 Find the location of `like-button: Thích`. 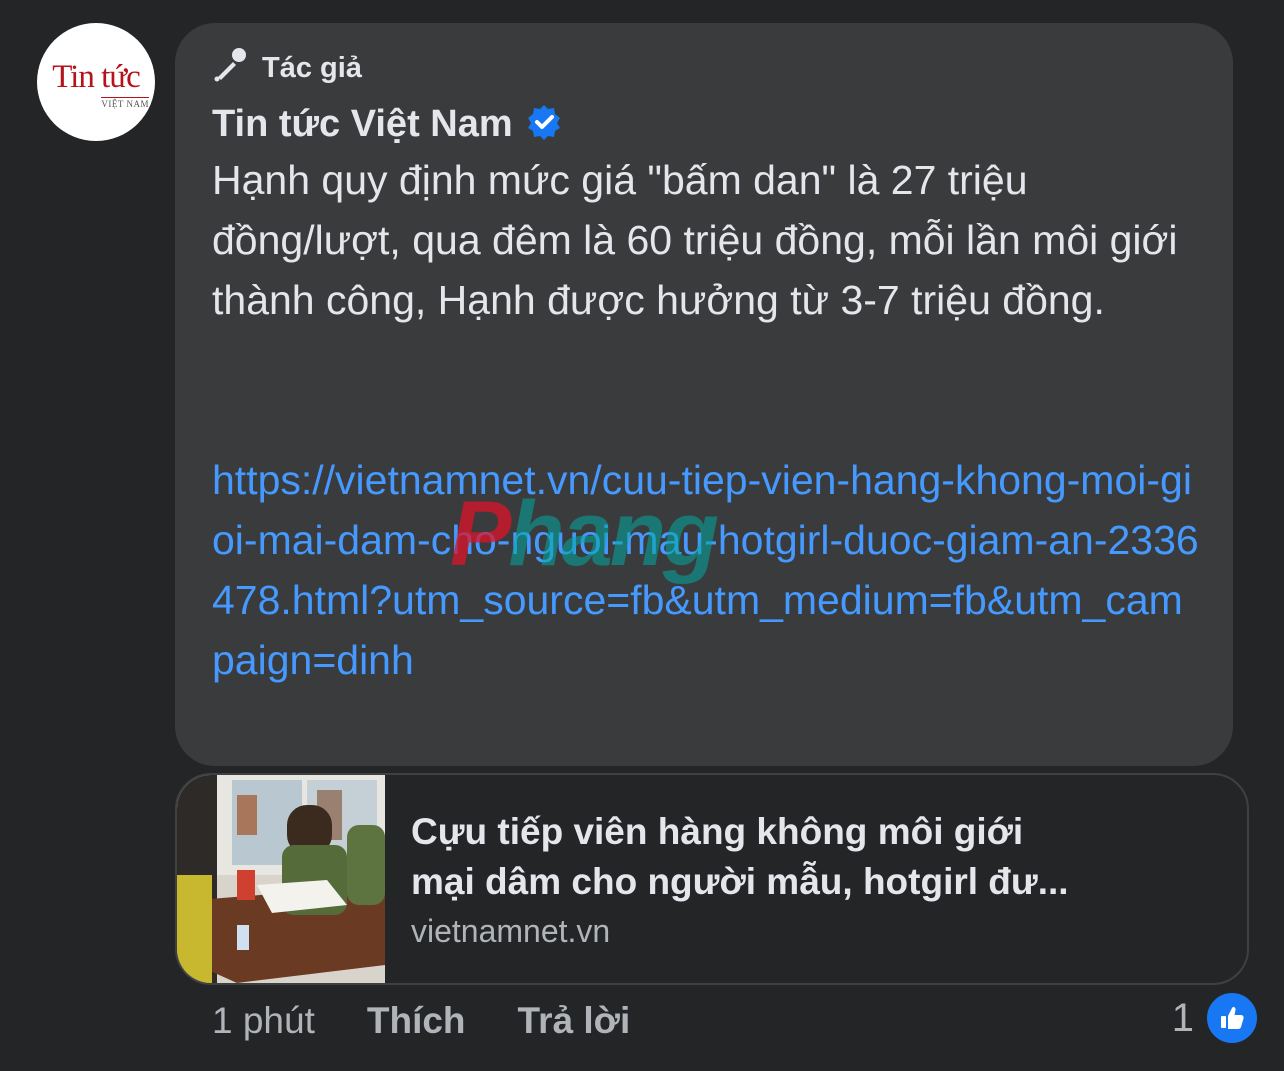

like-button: Thích is located at coordinates (416, 1021).